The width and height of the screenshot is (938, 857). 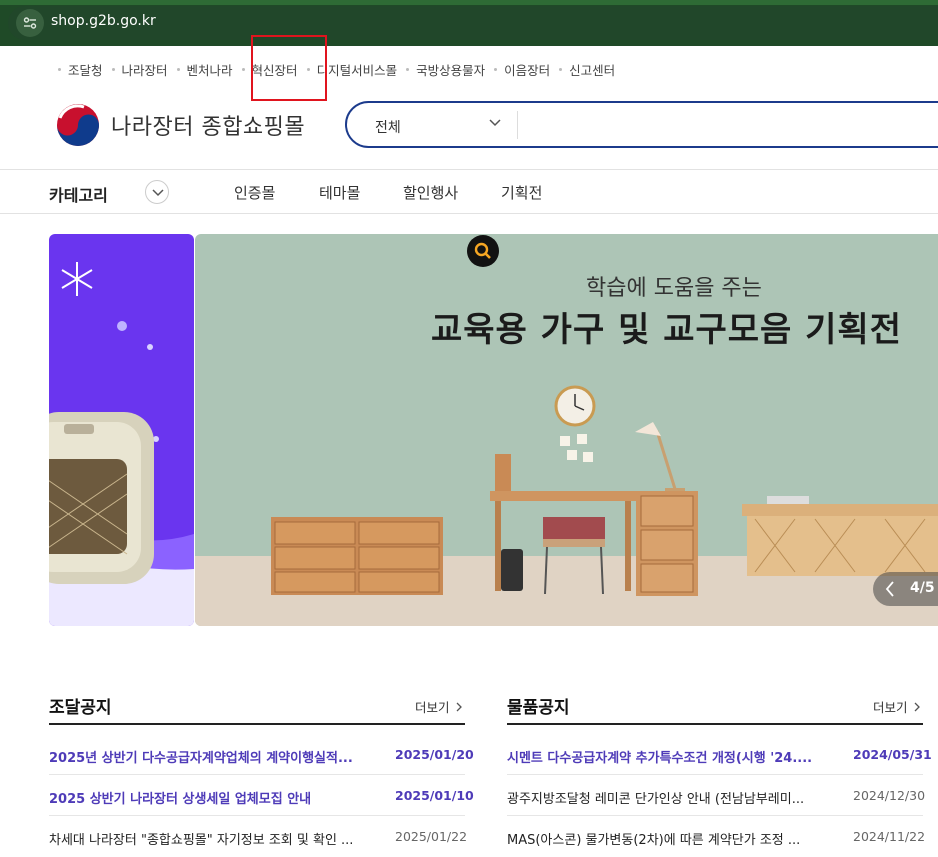 What do you see at coordinates (78, 194) in the screenshot?
I see `category-label: 카테고리` at bounding box center [78, 194].